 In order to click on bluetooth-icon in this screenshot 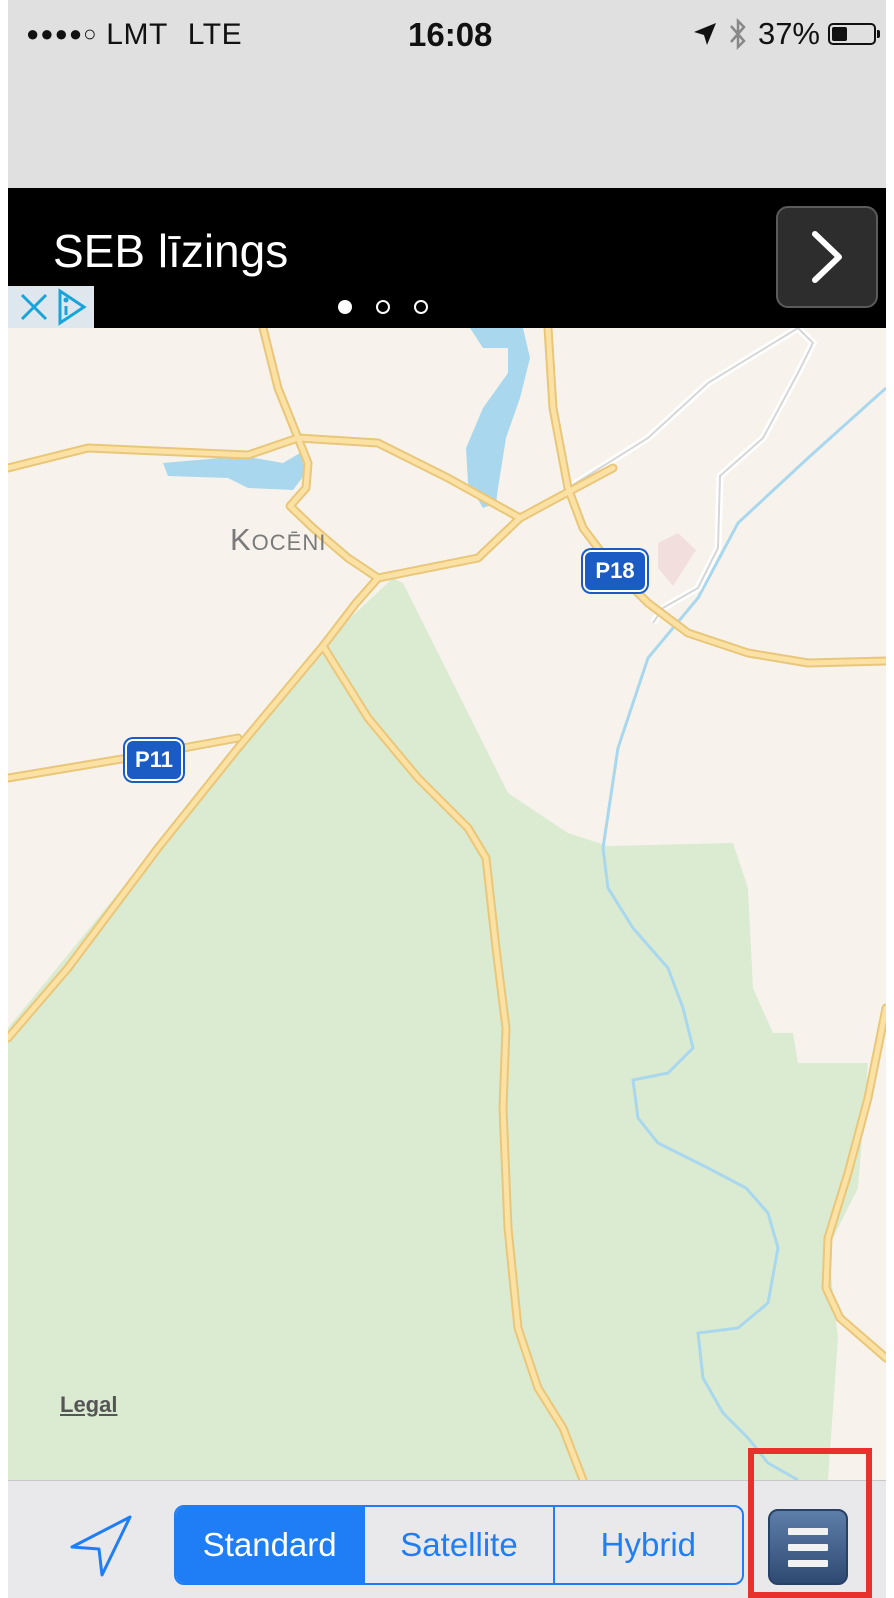, I will do `click(738, 34)`.